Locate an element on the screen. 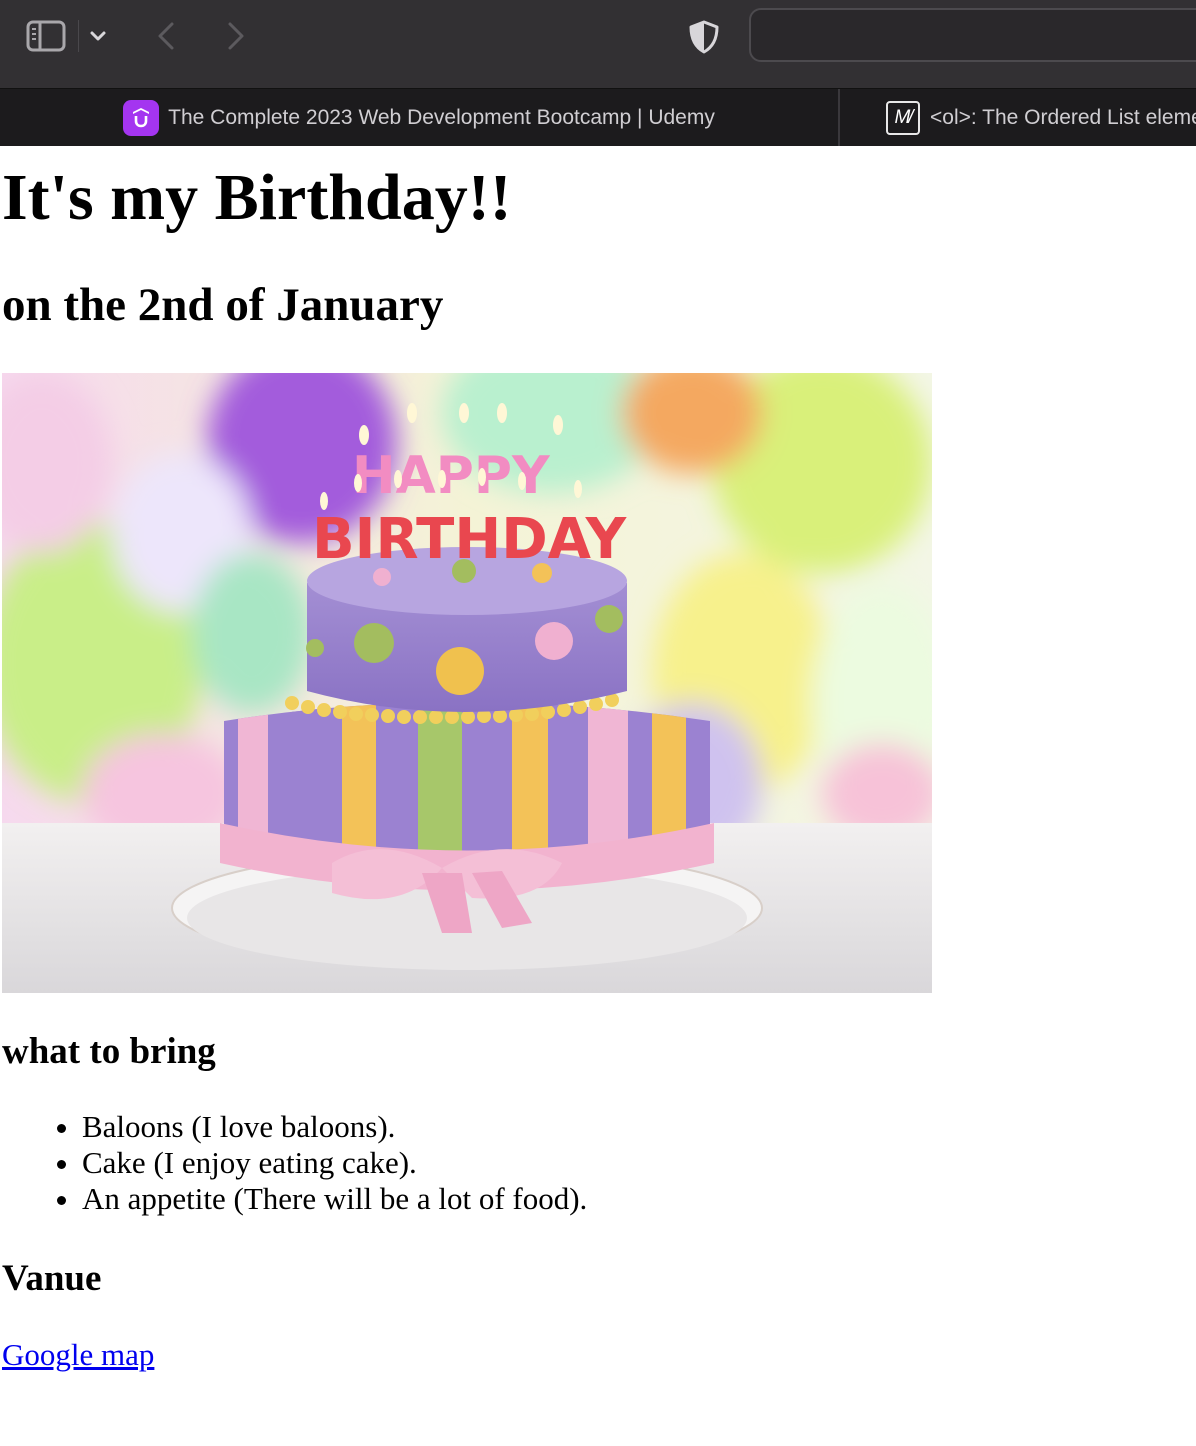  venue-heading: Vanue is located at coordinates (52, 1278).